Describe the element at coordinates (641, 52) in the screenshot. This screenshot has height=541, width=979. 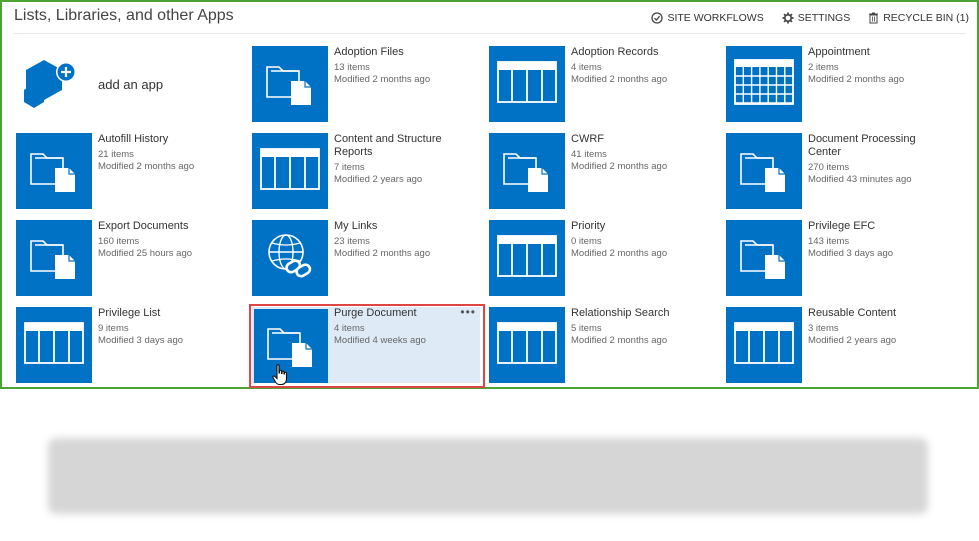
I see `app-tile-name: Adoption Records` at that location.